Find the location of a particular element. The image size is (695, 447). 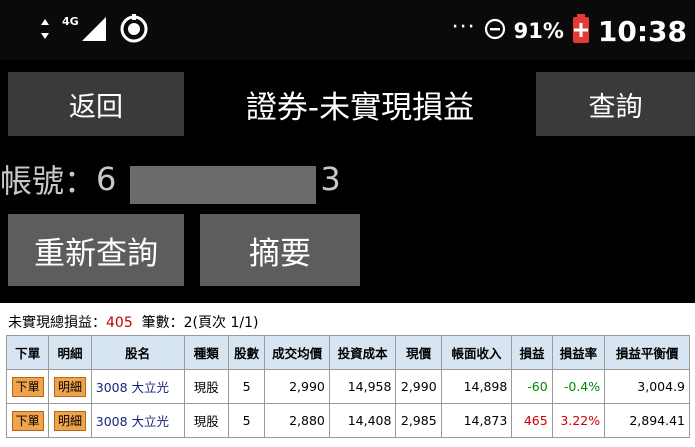

back-button: 返回 is located at coordinates (96, 104).